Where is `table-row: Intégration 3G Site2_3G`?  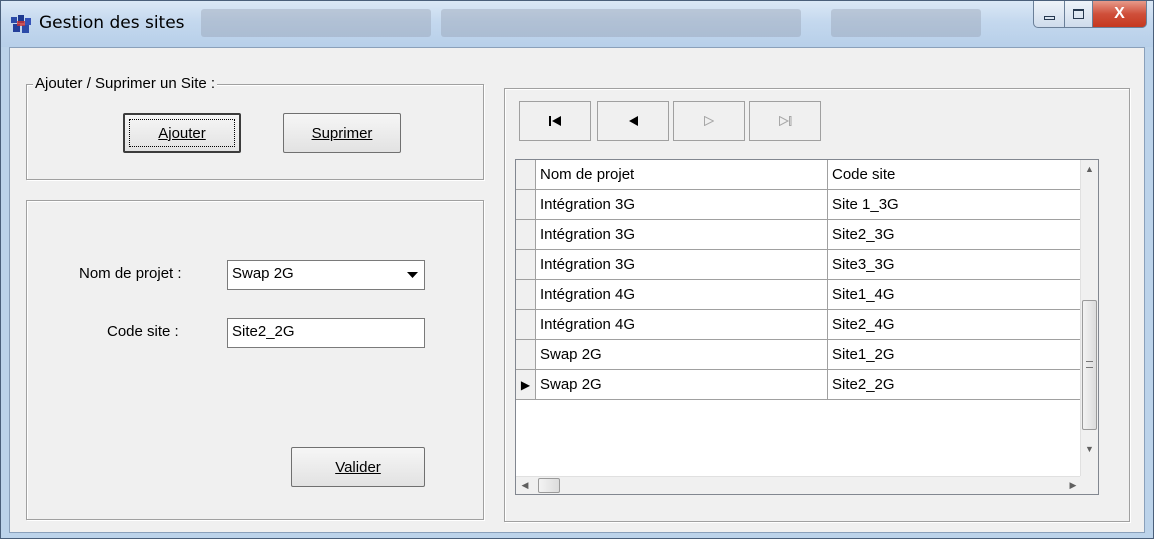
table-row: Intégration 3G Site2_3G is located at coordinates (804, 235).